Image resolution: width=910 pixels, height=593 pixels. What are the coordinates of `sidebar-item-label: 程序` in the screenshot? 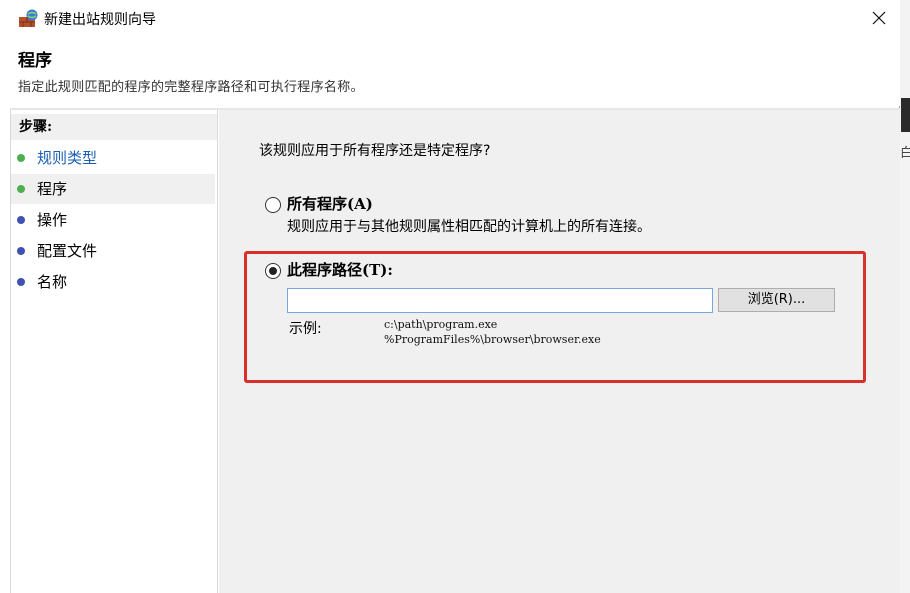 It's located at (52, 189).